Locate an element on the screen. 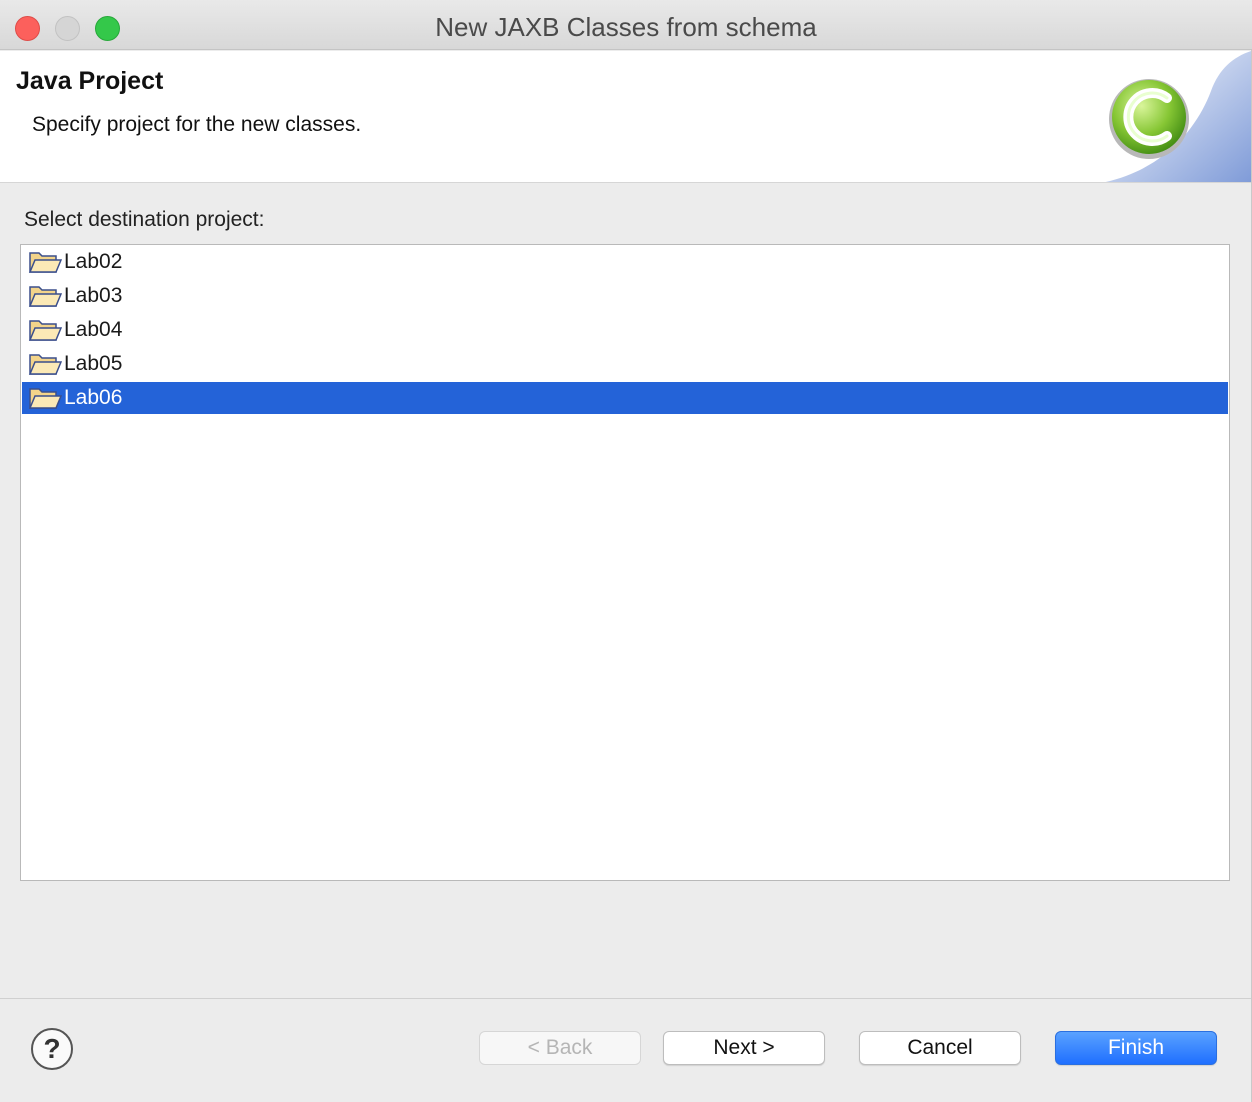  project-item-label: Lab06 is located at coordinates (93, 397).